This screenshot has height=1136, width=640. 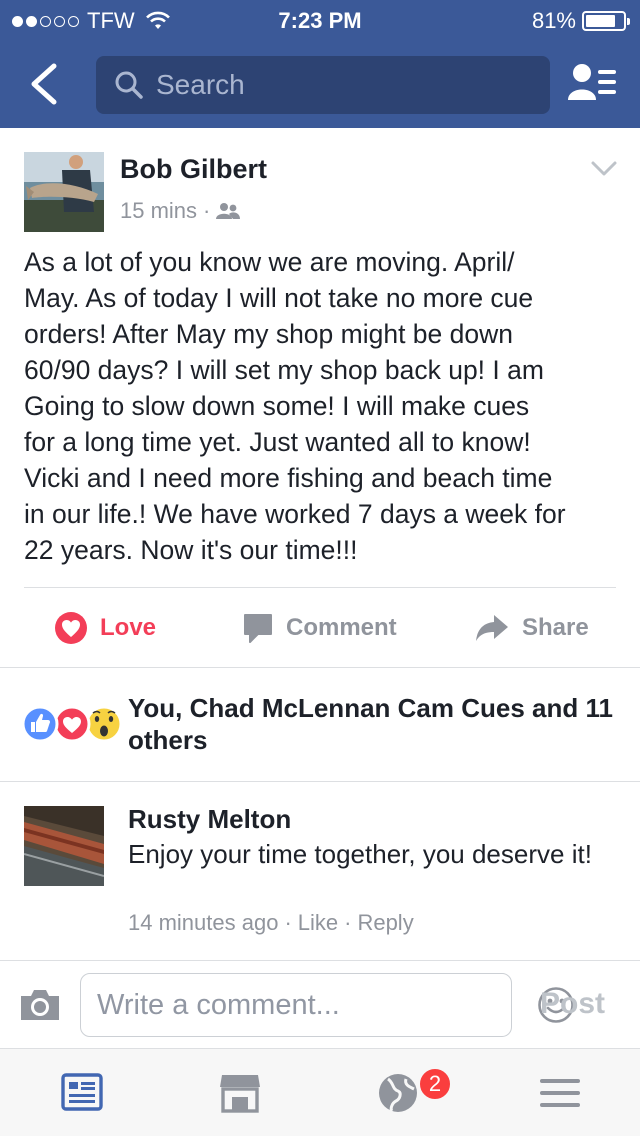 I want to click on comment-like-link: Like, so click(x=318, y=923).